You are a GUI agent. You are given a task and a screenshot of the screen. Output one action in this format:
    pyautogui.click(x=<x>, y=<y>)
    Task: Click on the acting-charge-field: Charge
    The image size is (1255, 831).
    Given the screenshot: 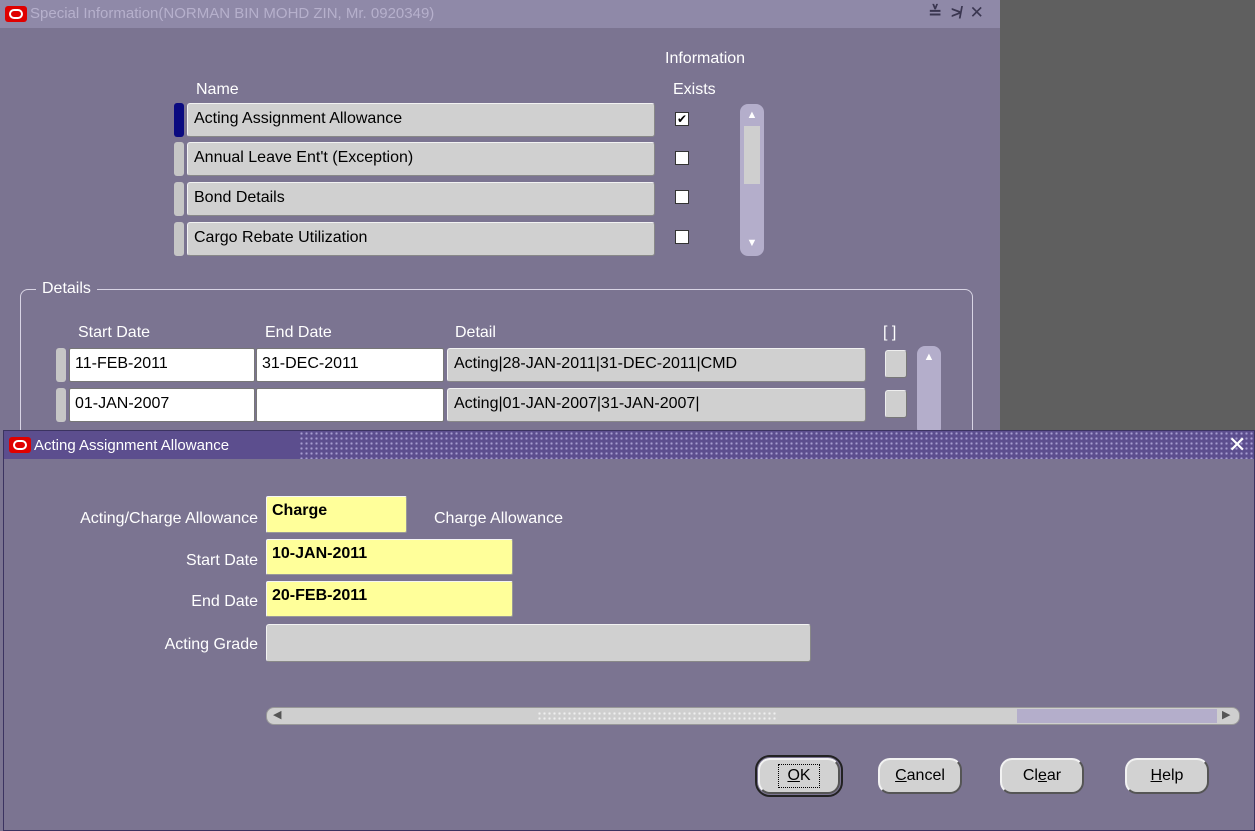 What is the action you would take?
    pyautogui.click(x=336, y=514)
    